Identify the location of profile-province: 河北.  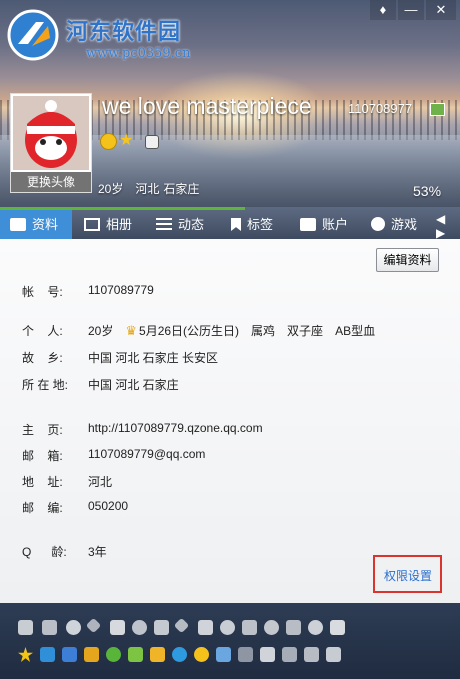
(147, 189).